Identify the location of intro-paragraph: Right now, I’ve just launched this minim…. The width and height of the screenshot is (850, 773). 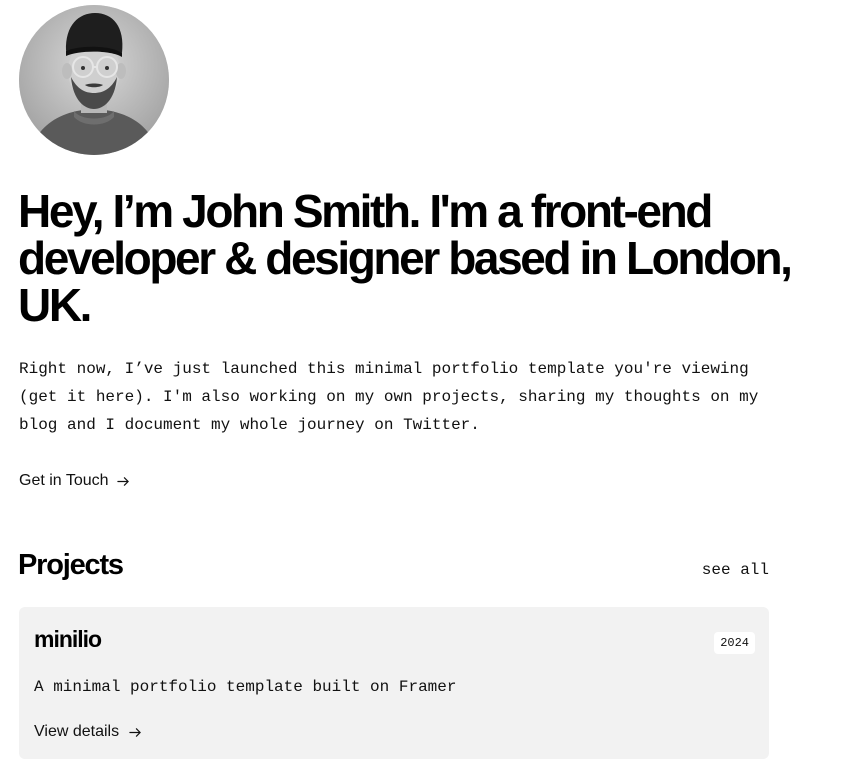
(389, 397).